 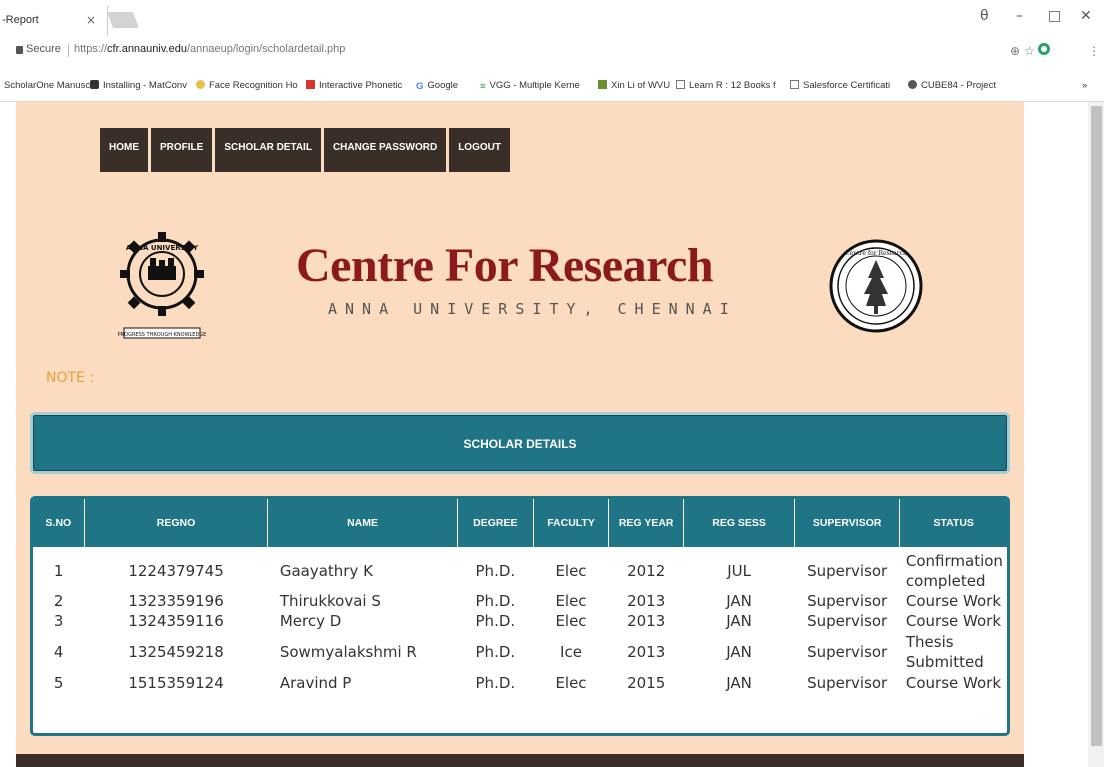 I want to click on centre-for-research-seal: Centre for Research, so click(x=876, y=286).